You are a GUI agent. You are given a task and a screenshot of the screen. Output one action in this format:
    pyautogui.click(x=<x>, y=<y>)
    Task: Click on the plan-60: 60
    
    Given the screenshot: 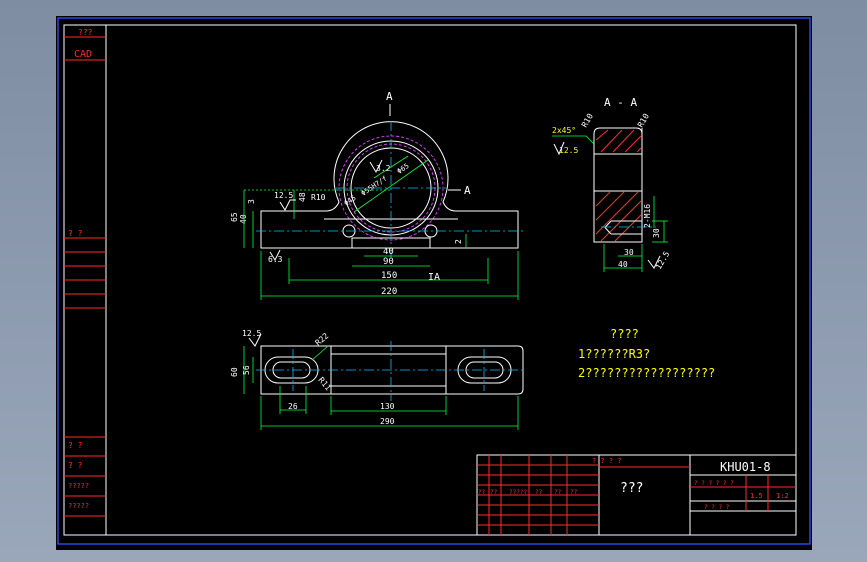 What is the action you would take?
    pyautogui.click(x=234, y=372)
    